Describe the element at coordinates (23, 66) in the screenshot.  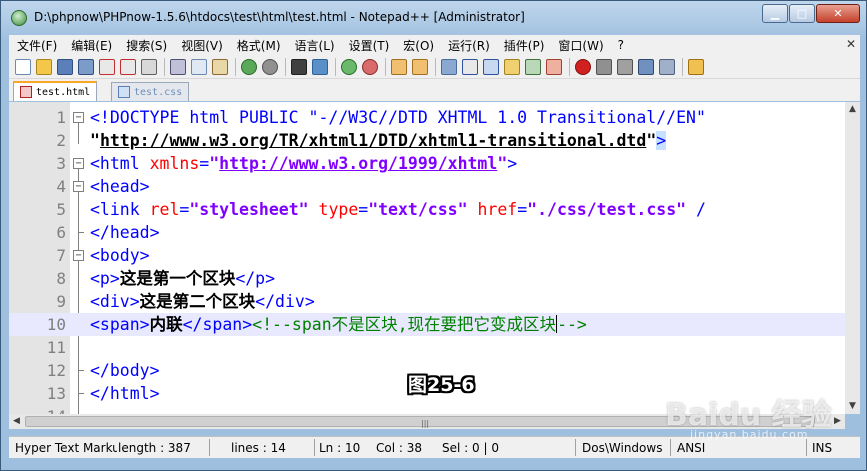
I see `new-file-icon` at that location.